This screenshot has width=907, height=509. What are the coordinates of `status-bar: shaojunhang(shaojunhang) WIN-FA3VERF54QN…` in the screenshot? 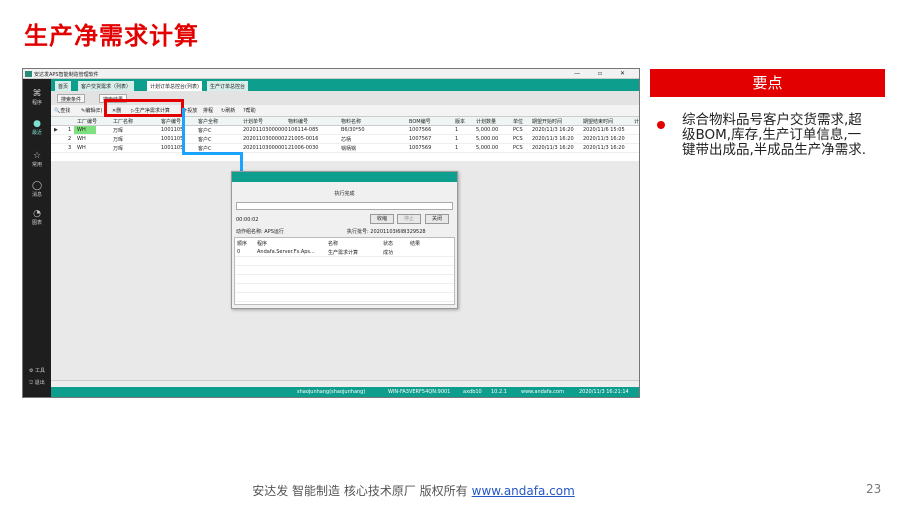 It's located at (345, 392).